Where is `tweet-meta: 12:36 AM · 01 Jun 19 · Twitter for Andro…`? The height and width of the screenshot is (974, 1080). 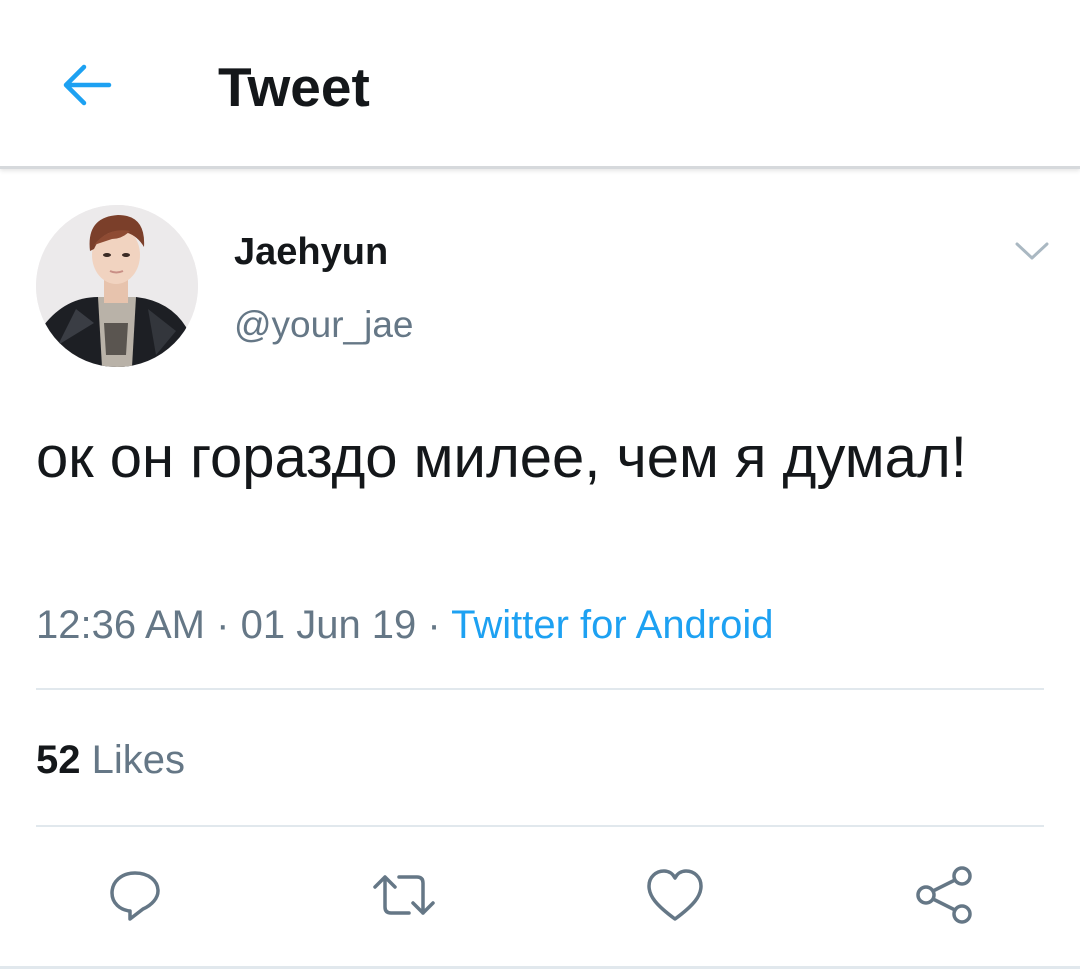
tweet-meta: 12:36 AM · 01 Jun 19 · Twitter for Andro… is located at coordinates (405, 625).